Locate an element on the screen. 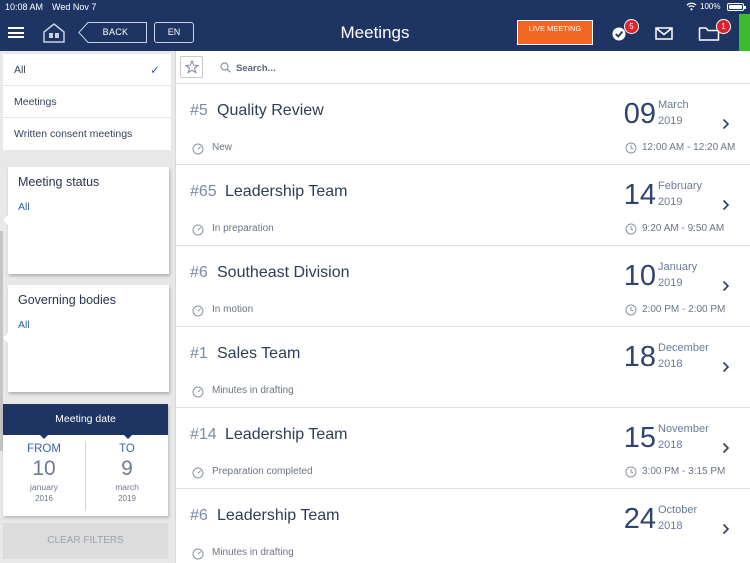  meeting-month: March is located at coordinates (673, 105).